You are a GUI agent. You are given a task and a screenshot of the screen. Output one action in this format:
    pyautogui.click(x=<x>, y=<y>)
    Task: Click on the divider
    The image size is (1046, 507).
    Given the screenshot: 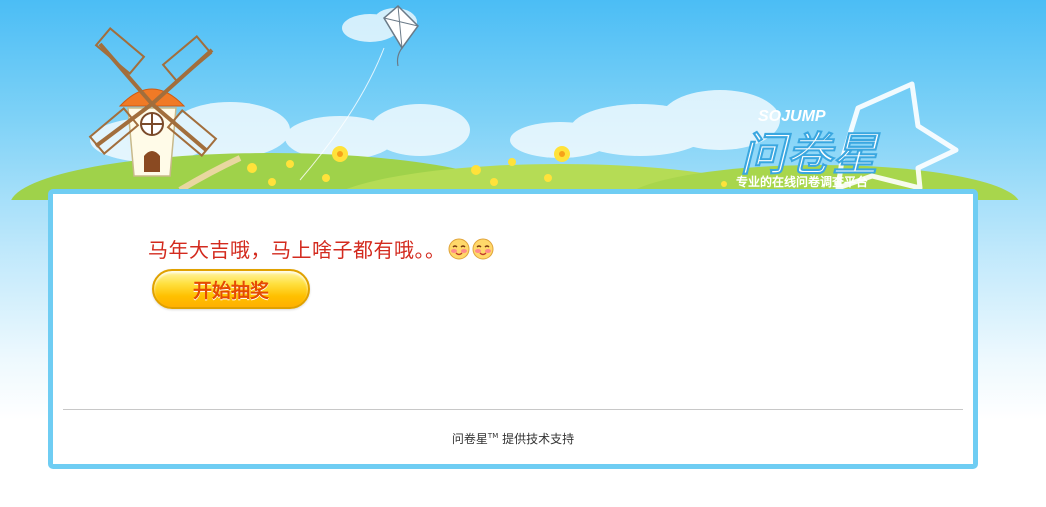 What is the action you would take?
    pyautogui.click(x=513, y=409)
    